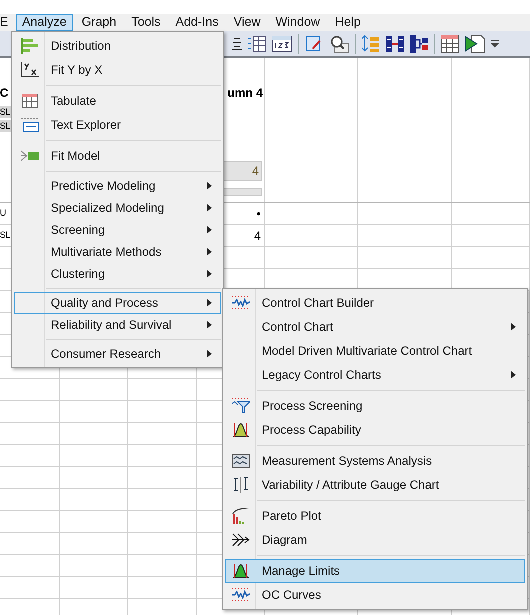 The height and width of the screenshot is (615, 530). Describe the element at coordinates (30, 70) in the screenshot. I see `axes-icon` at that location.